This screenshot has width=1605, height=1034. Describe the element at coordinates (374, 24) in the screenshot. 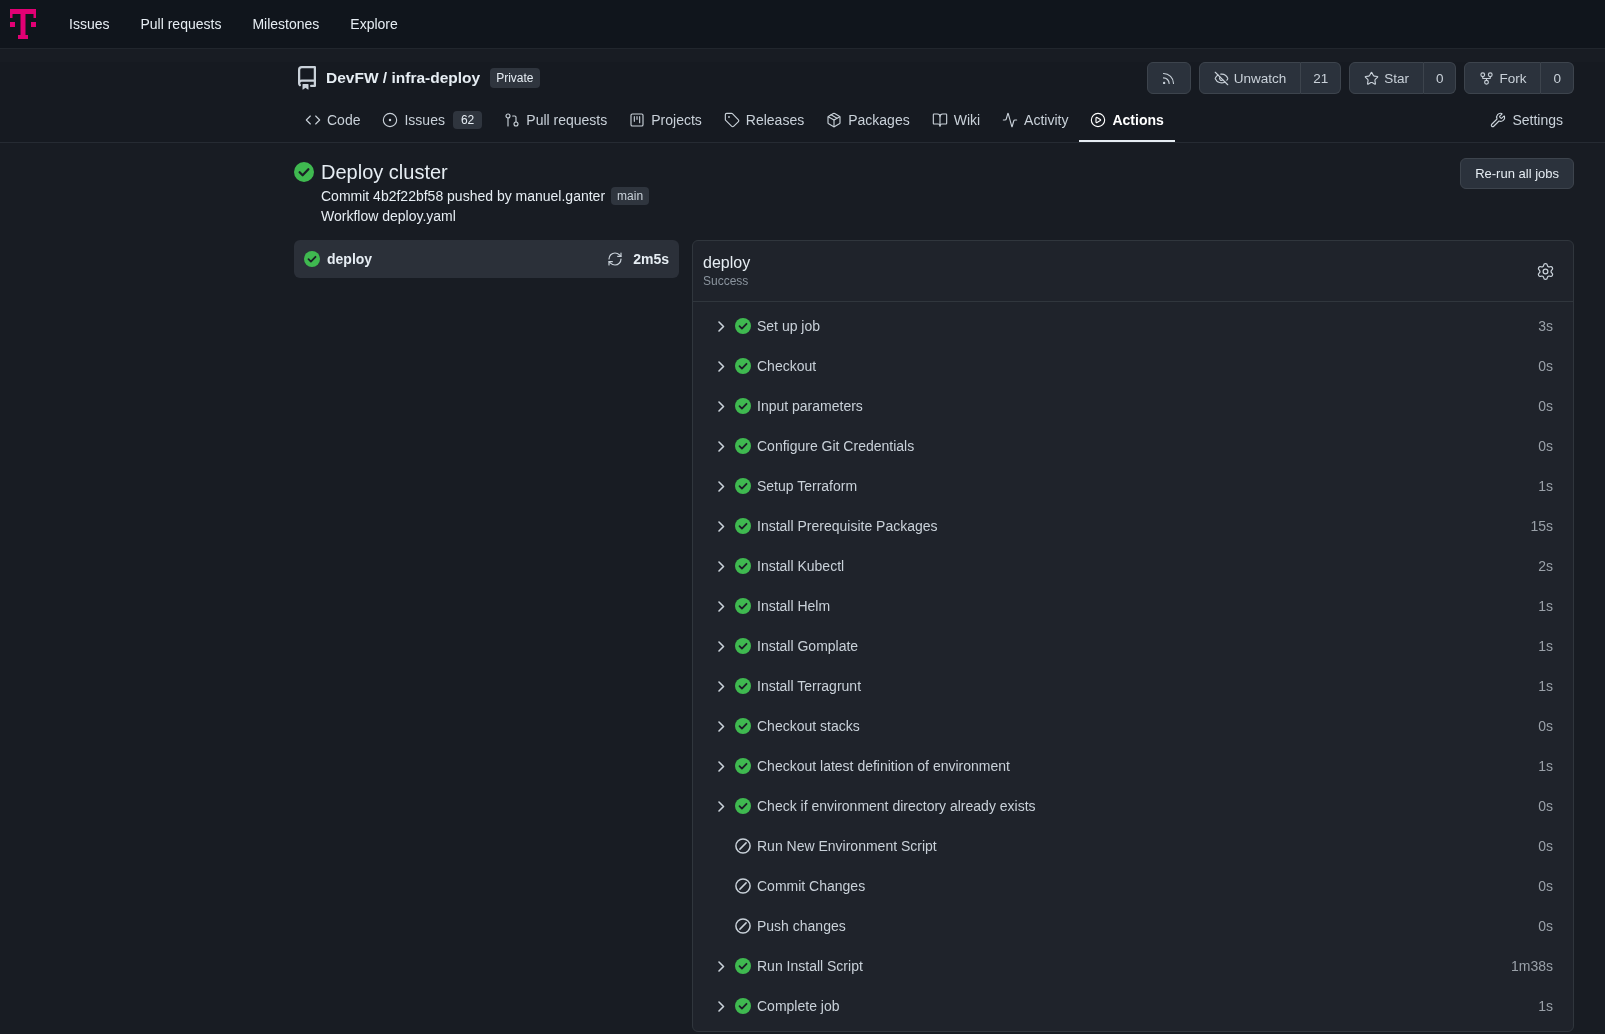

I see `nav-link: Explore` at that location.